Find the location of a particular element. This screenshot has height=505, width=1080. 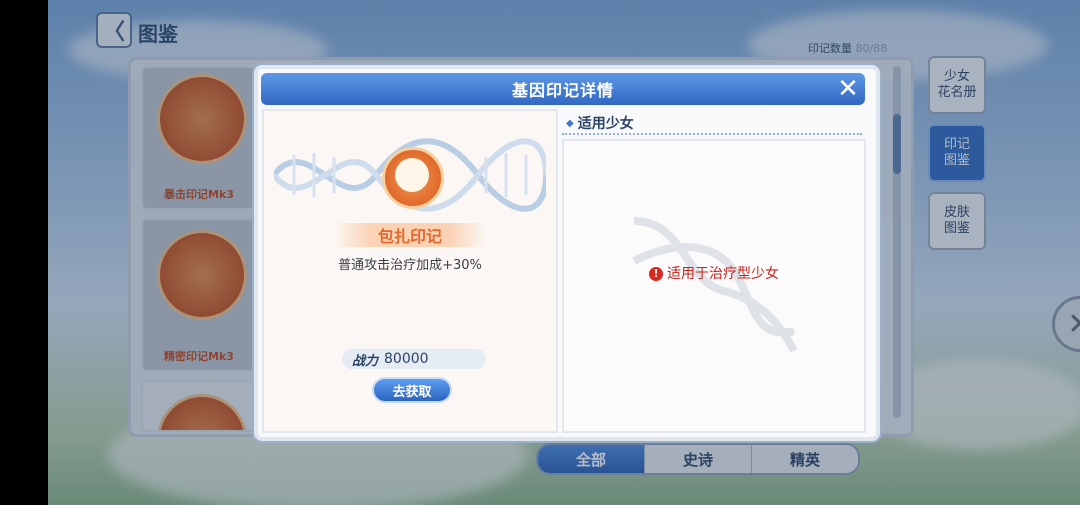

warning-message: ! 适用于治疗型少女 is located at coordinates (714, 273).